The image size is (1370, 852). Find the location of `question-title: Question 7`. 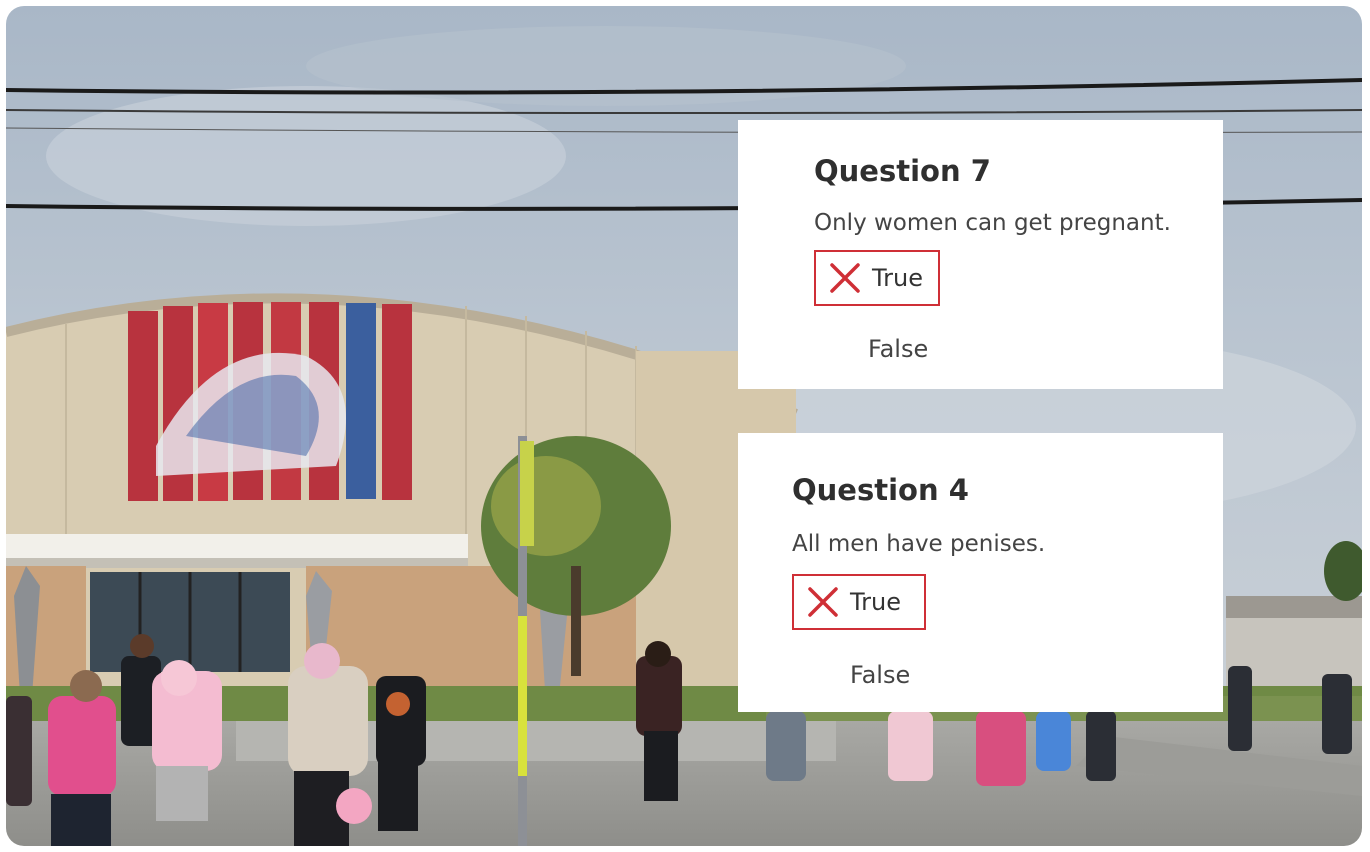

question-title: Question 7 is located at coordinates (902, 171).